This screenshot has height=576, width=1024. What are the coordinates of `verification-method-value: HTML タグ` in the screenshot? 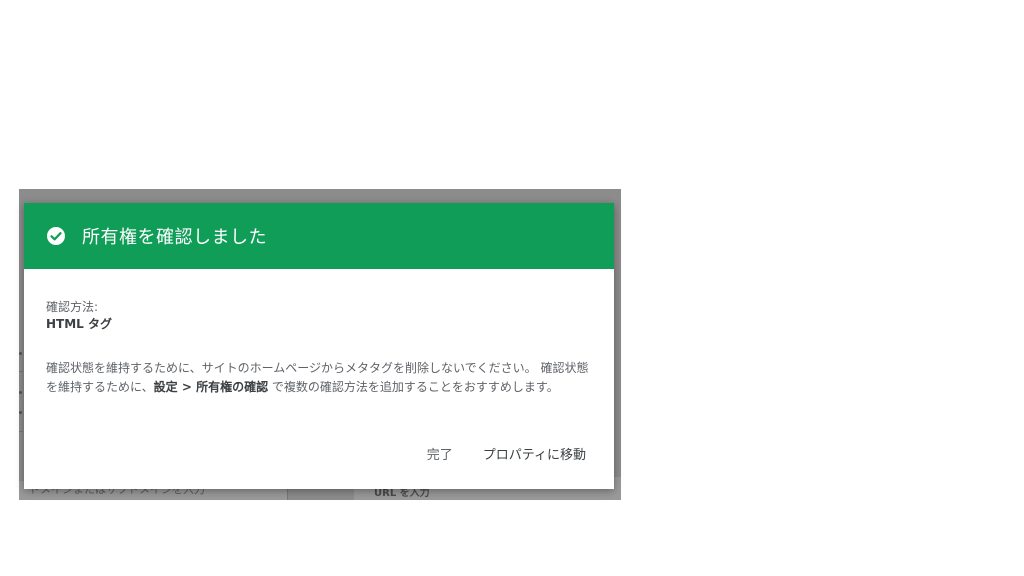 It's located at (79, 324).